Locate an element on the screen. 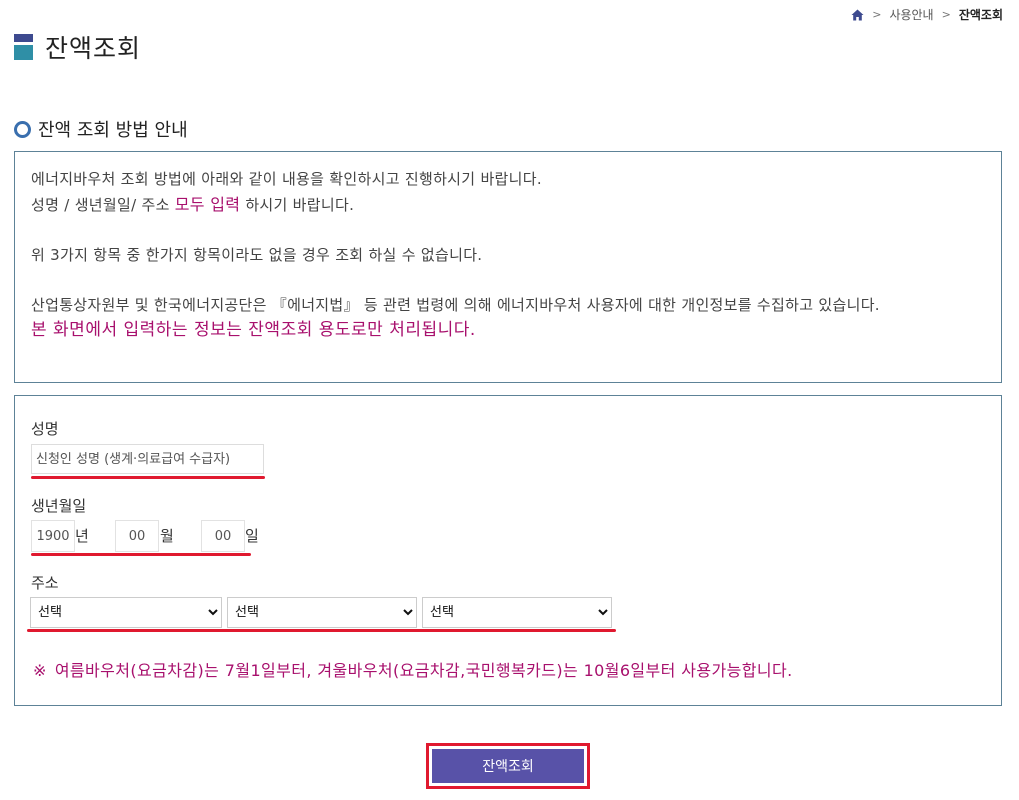  name-label: 성명 is located at coordinates (45, 429).